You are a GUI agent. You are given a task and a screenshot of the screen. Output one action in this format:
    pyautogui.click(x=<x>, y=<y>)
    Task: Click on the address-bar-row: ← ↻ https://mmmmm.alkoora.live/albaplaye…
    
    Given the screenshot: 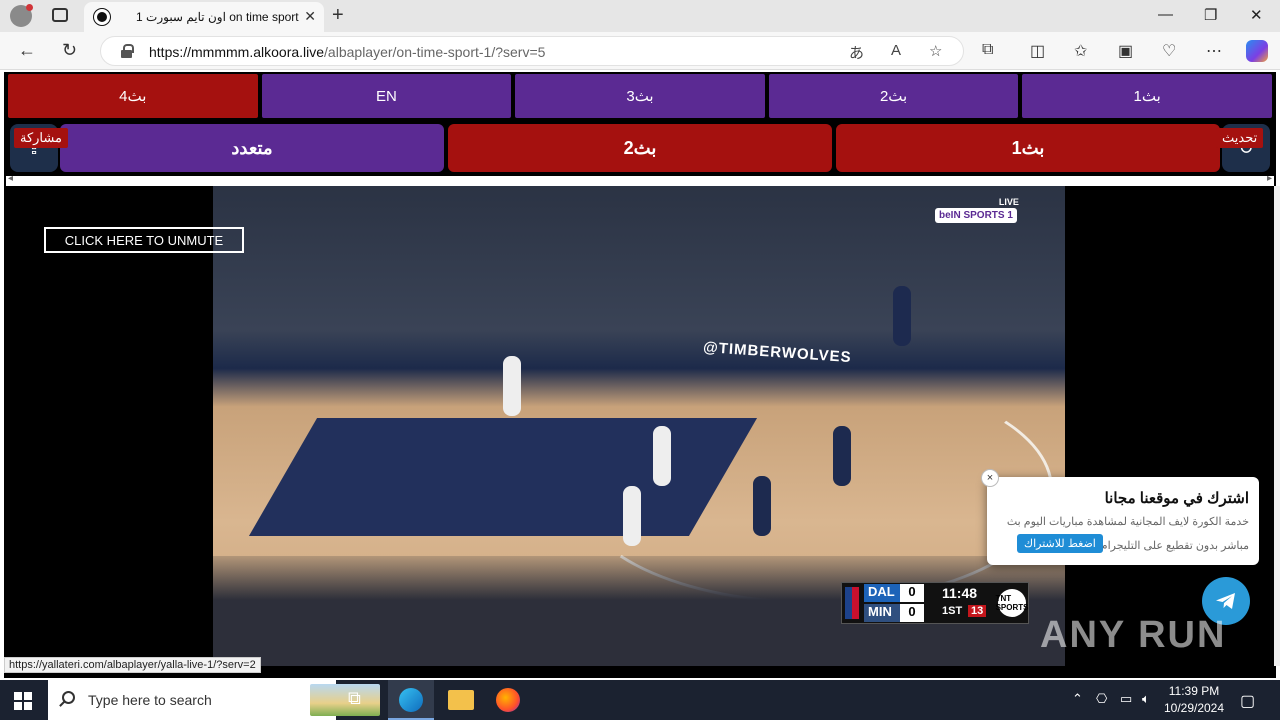 What is the action you would take?
    pyautogui.click(x=640, y=51)
    